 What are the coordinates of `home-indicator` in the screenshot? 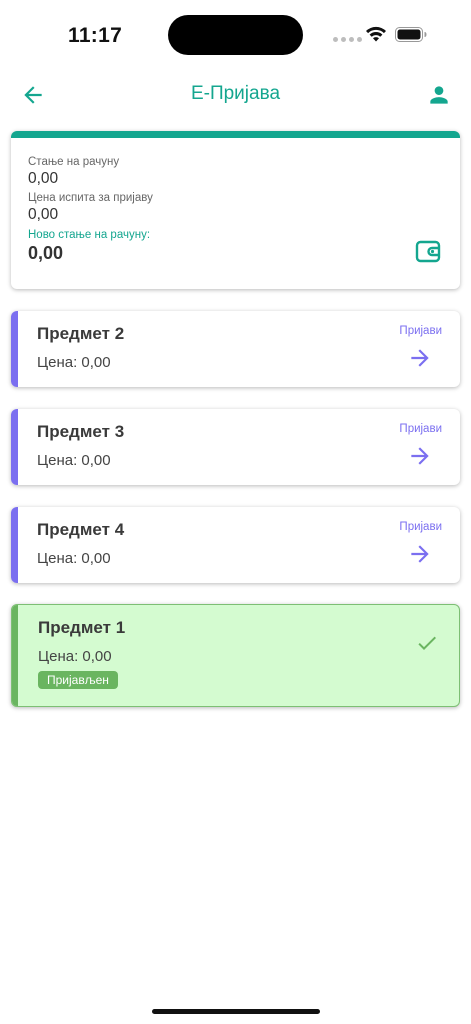 It's located at (236, 1011).